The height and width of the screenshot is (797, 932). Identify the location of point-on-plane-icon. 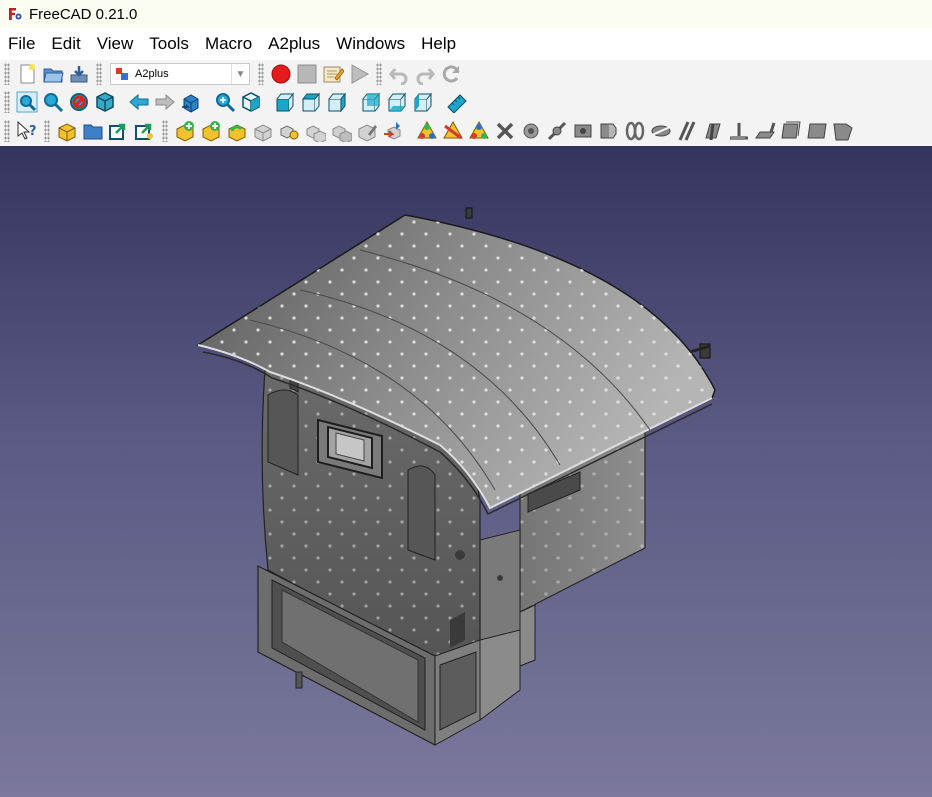
(583, 131).